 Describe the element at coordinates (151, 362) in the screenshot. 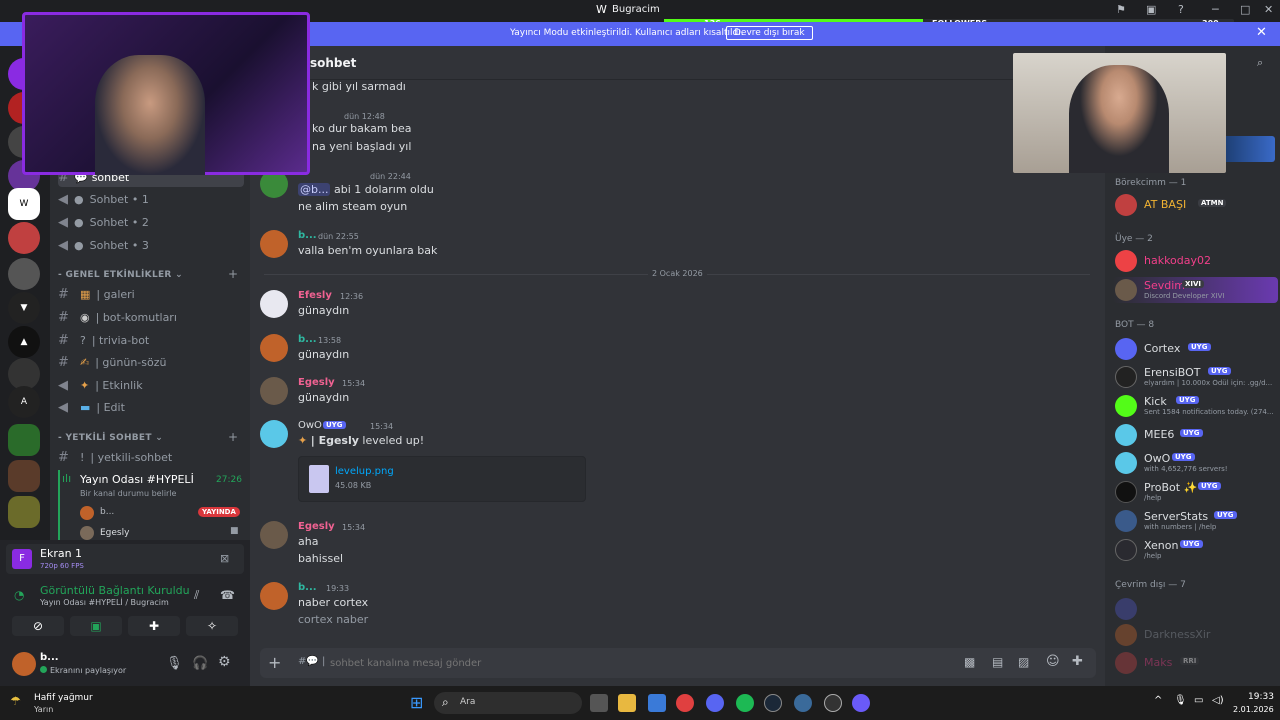

I see `channel-gunun-sozu: # ✍ | günün-sözü` at that location.